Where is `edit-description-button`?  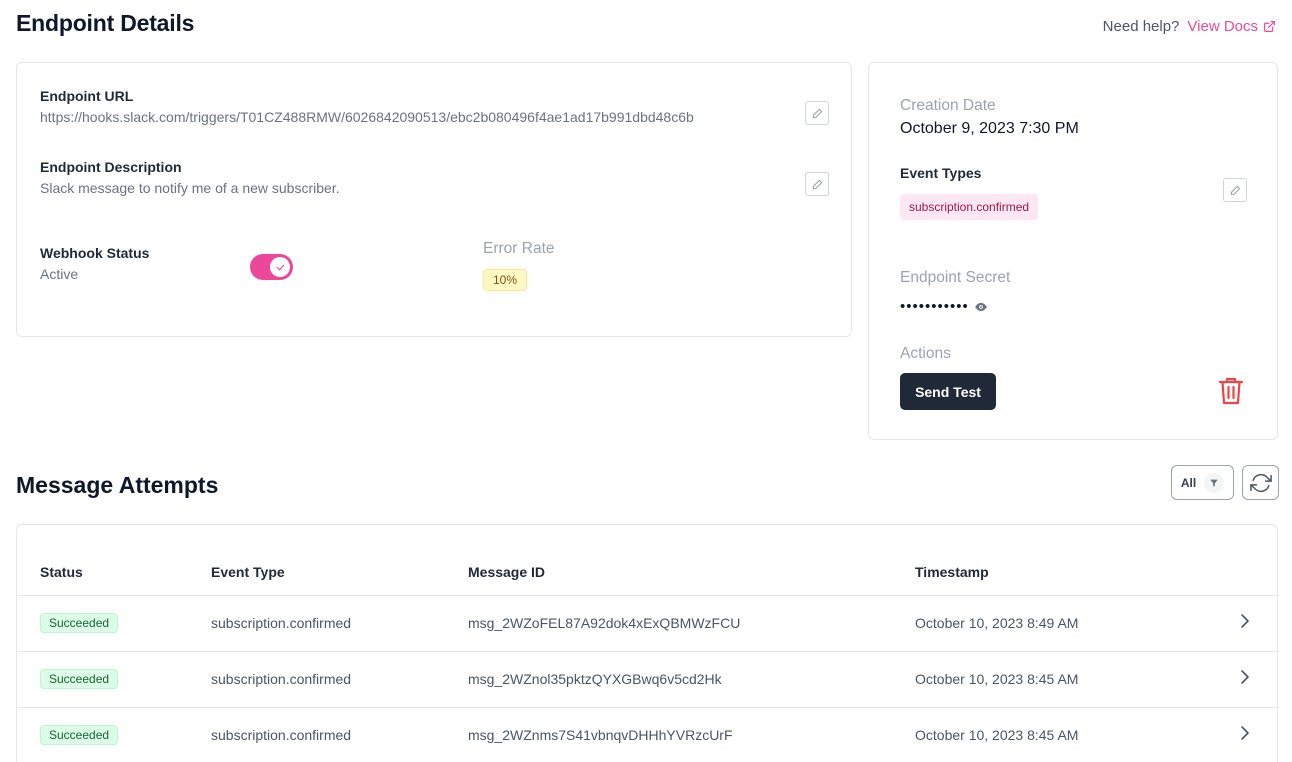 edit-description-button is located at coordinates (817, 184).